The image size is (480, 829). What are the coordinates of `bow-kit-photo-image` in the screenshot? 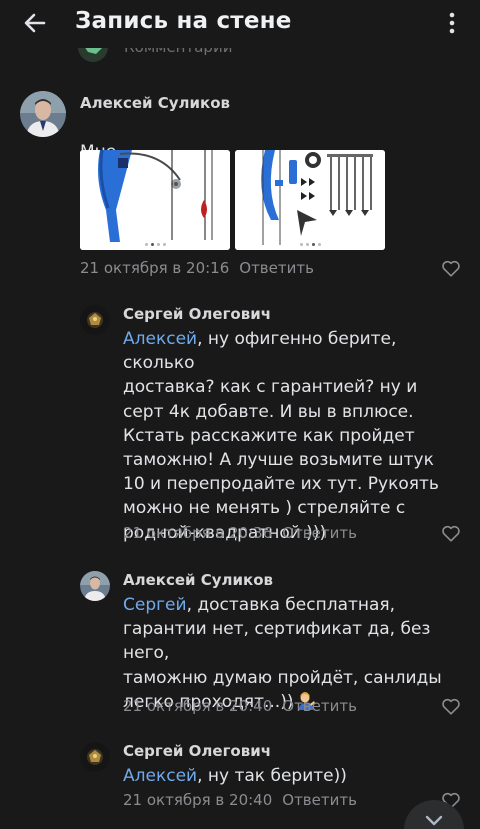 It's located at (310, 200).